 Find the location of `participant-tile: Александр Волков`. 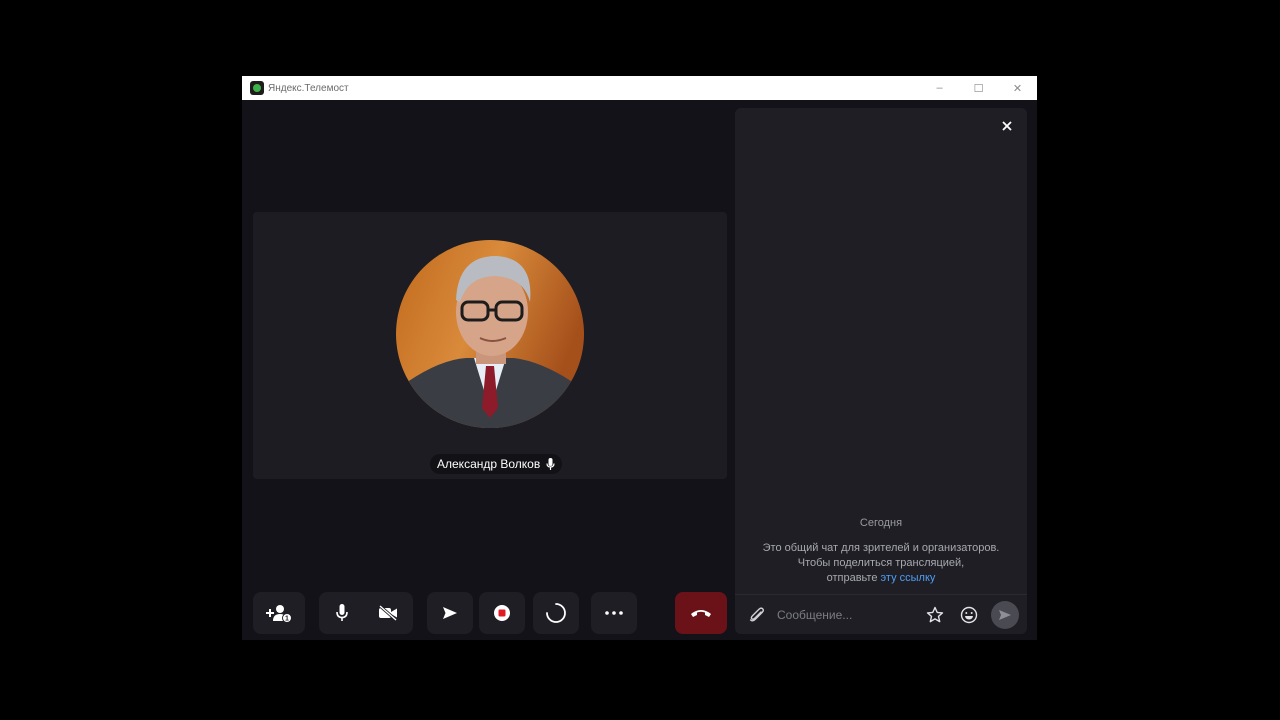

participant-tile: Александр Волков is located at coordinates (490, 345).